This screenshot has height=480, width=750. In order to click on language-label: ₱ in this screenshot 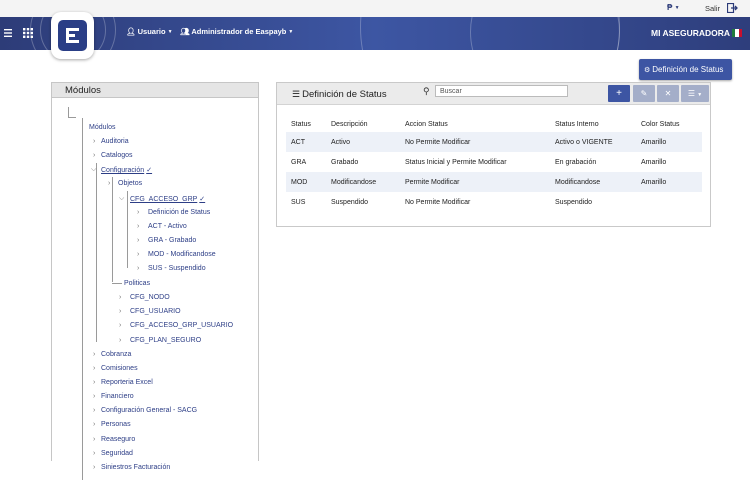, I will do `click(670, 7)`.